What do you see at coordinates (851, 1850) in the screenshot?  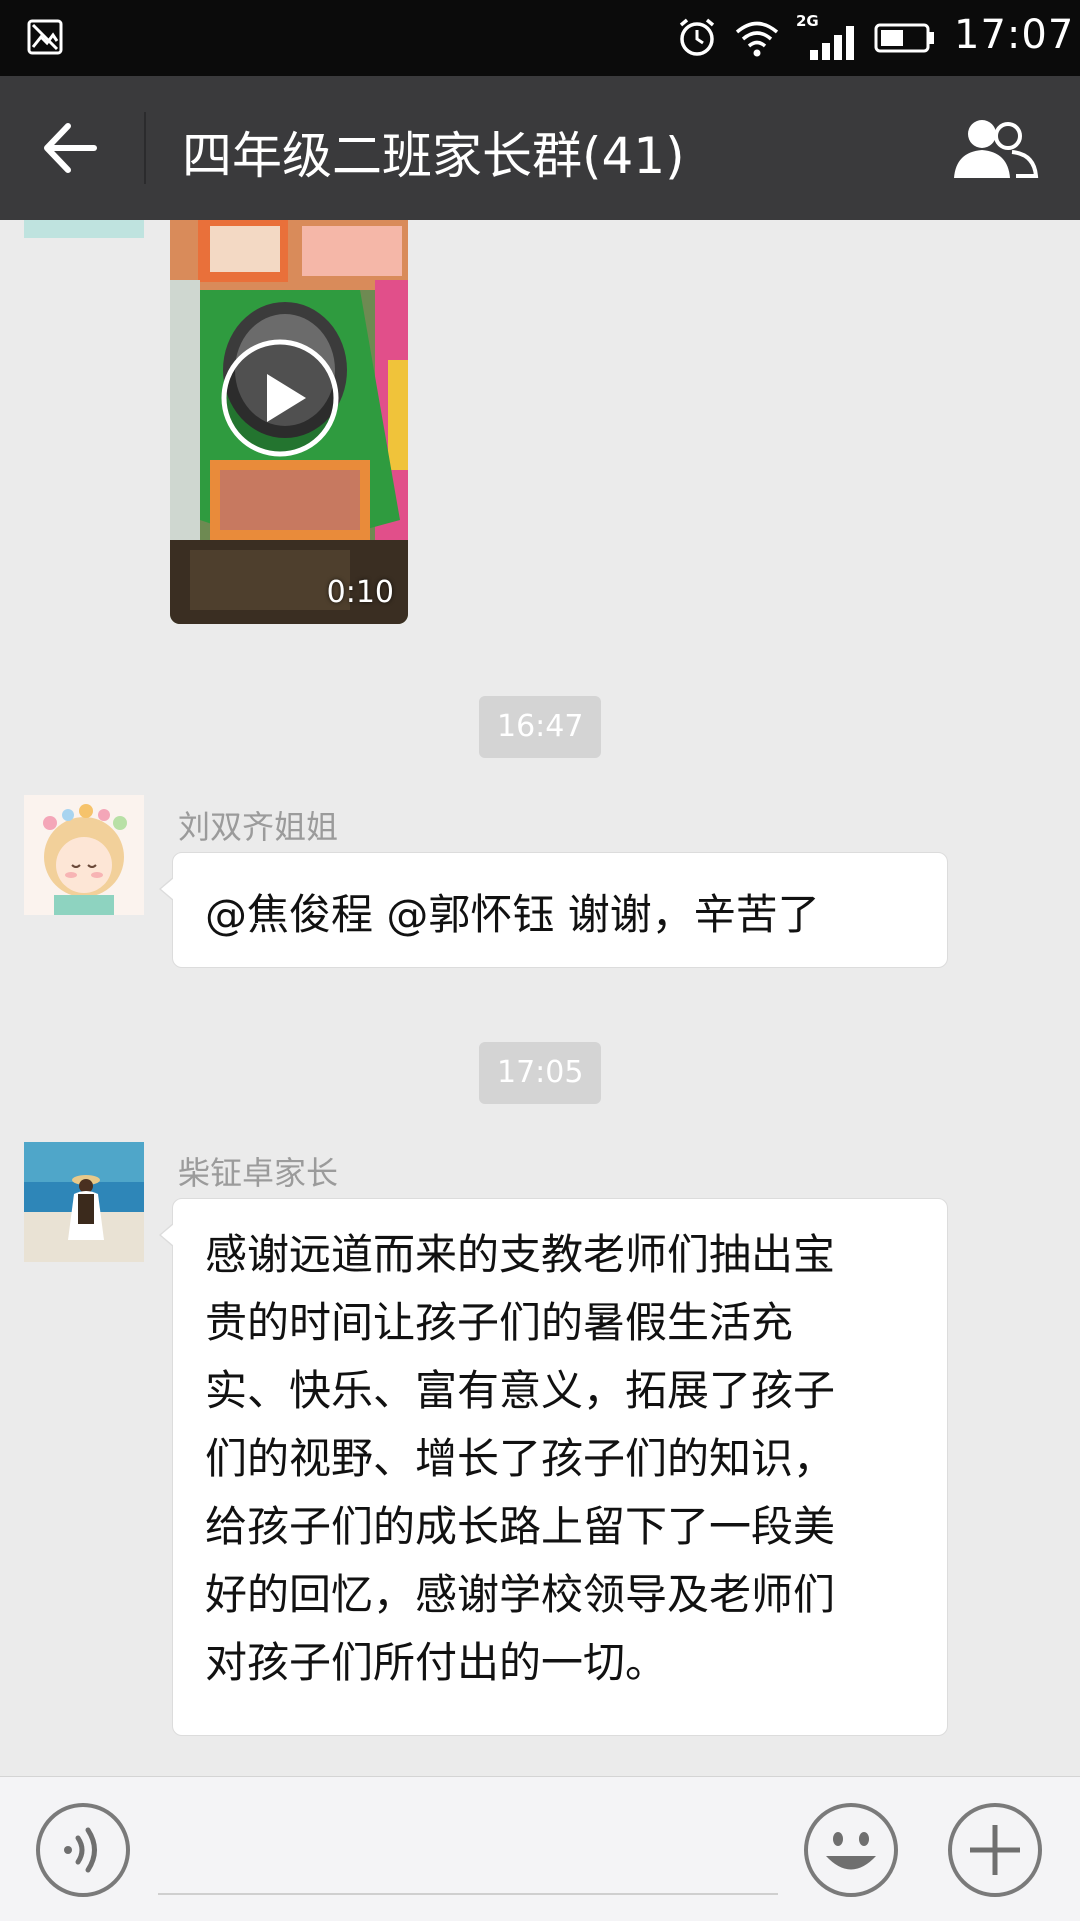 I see `emoji-icon` at bounding box center [851, 1850].